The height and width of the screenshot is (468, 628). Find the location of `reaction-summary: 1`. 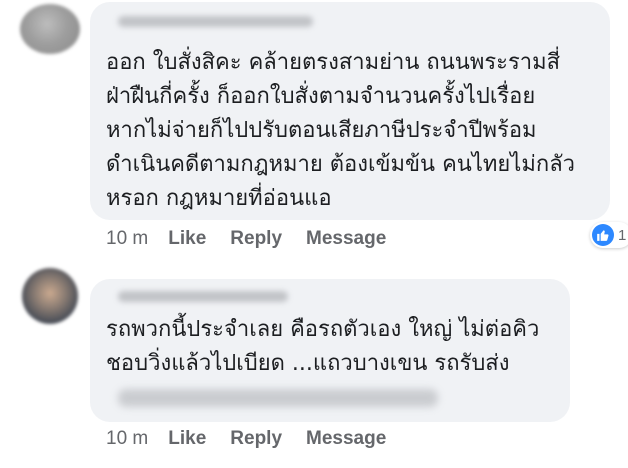

reaction-summary: 1 is located at coordinates (609, 235).